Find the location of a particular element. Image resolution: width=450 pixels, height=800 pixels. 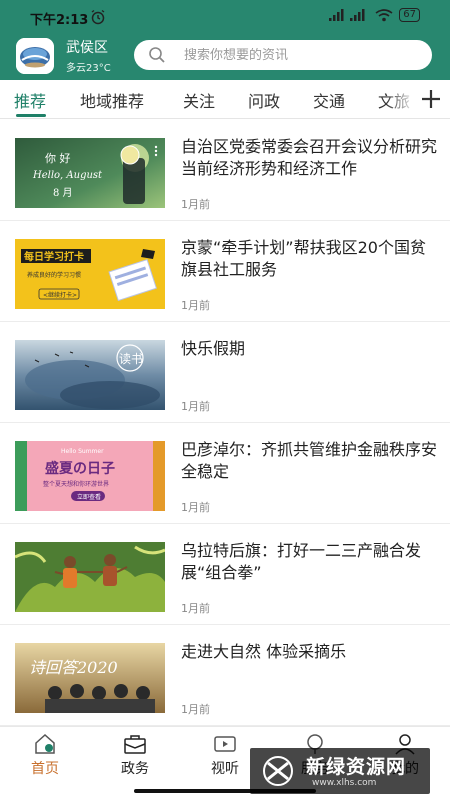

news-item: 诗回答2020 走进大自然 体验采摘乐 1月前 is located at coordinates (225, 675).